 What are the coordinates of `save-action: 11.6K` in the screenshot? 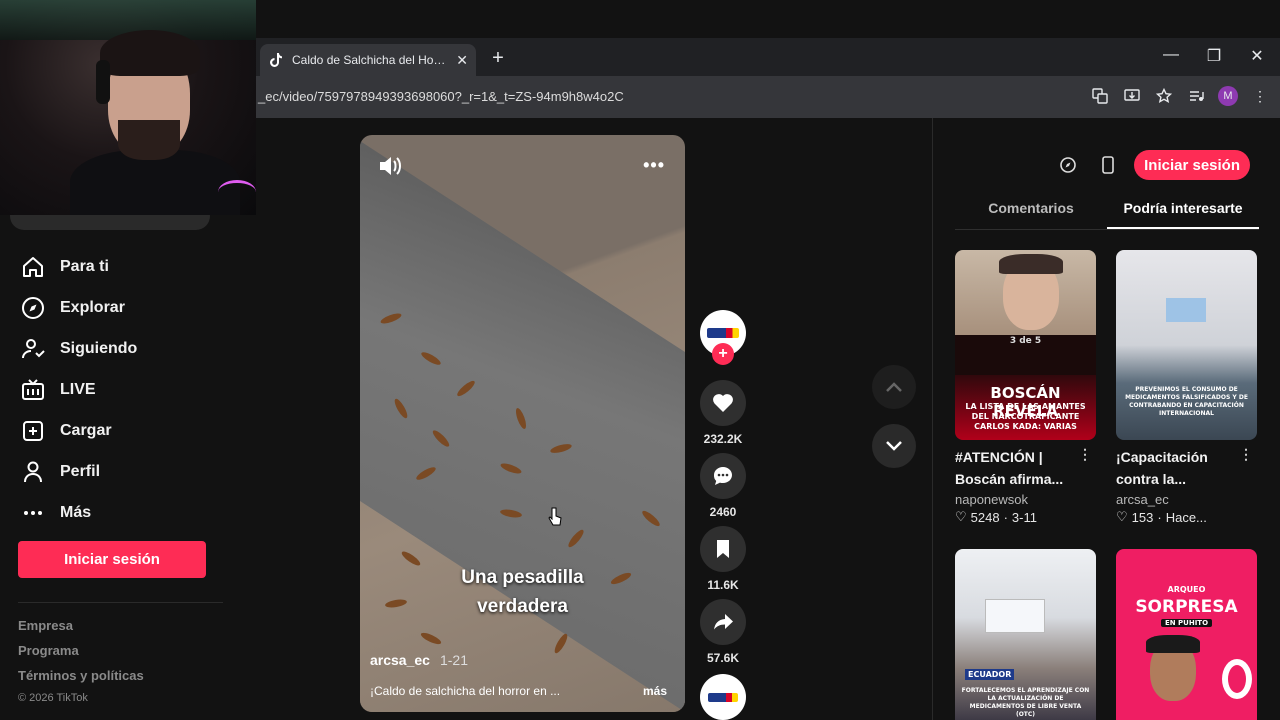 It's located at (723, 559).